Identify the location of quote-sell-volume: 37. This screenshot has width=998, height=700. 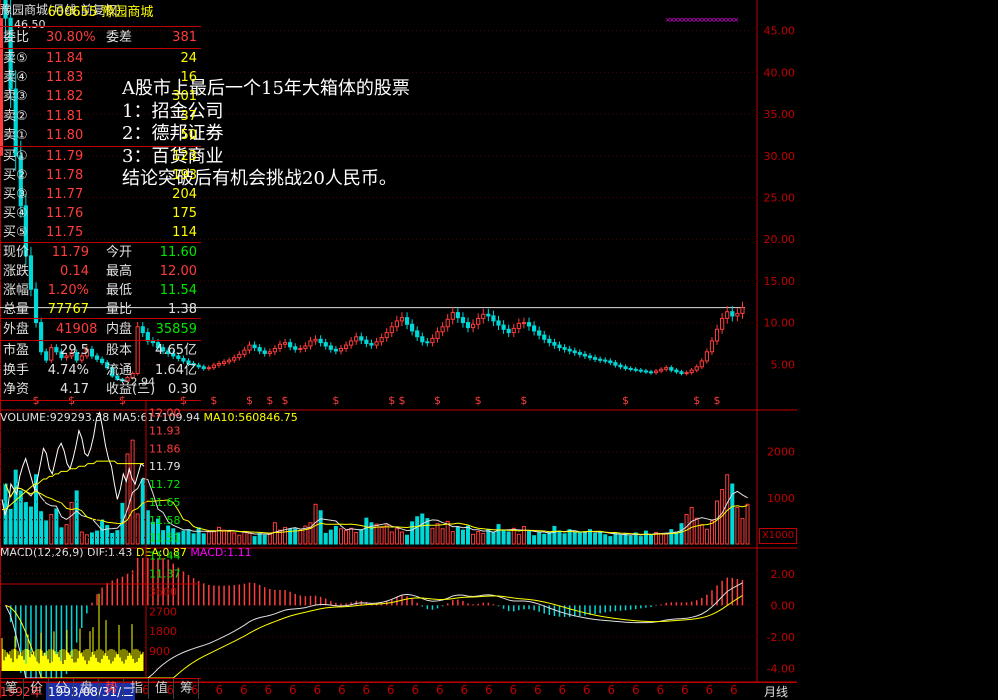
(188, 116).